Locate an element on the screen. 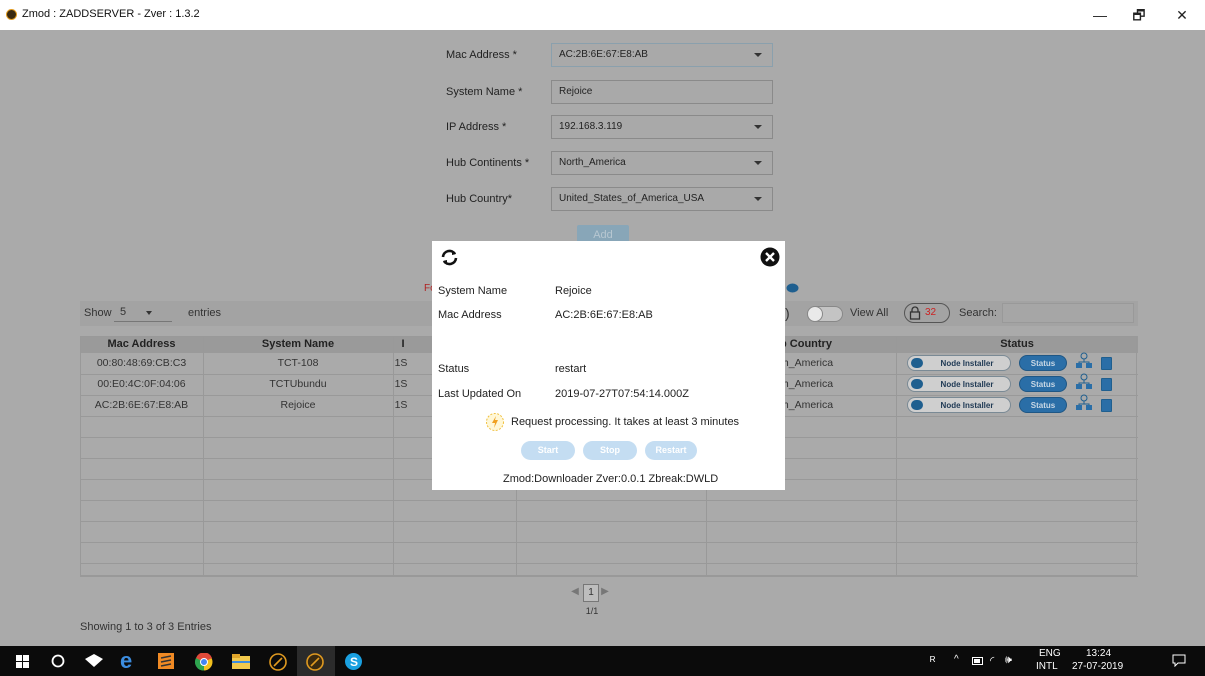  title-bar: Zmod : ZADDSERVER - Zver : 1.3.2 — 🗗 ✕ is located at coordinates (602, 15).